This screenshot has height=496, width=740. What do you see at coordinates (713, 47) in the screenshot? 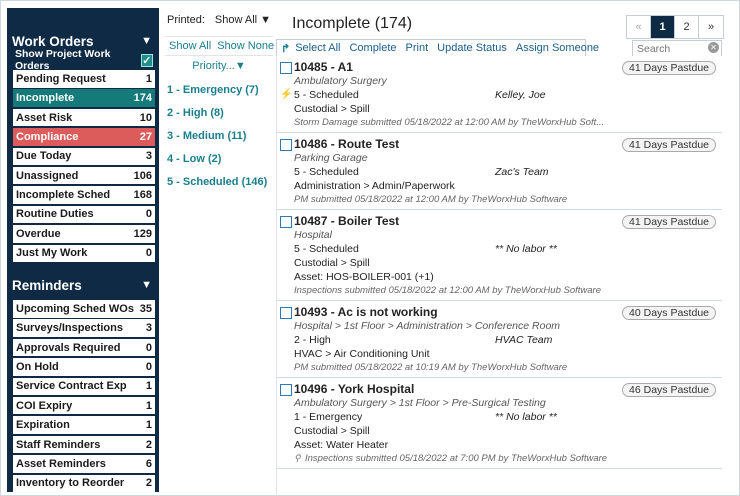
I see `clear-search-icon: ✕` at bounding box center [713, 47].